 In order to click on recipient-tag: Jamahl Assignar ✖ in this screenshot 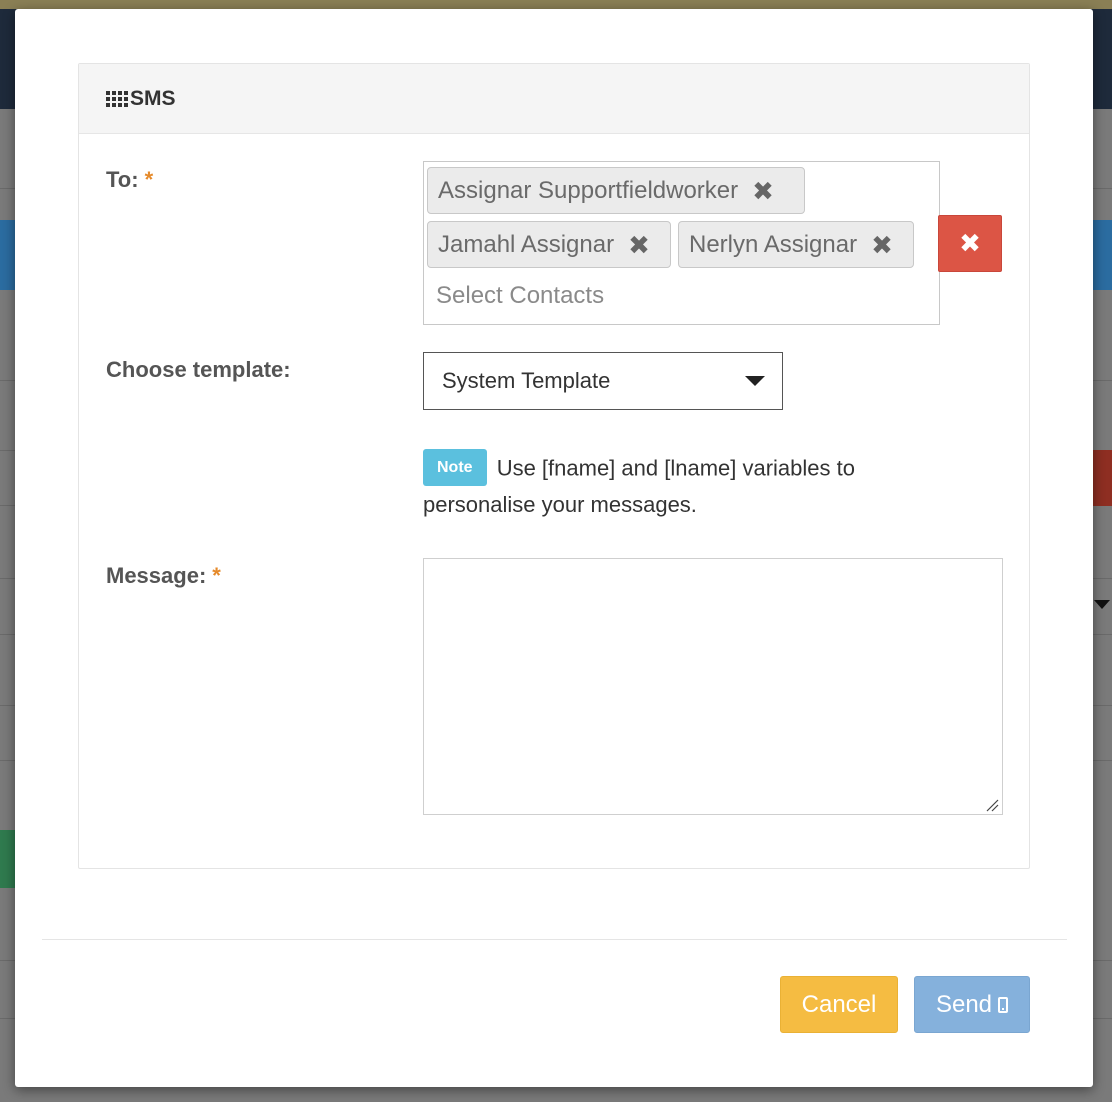, I will do `click(549, 244)`.